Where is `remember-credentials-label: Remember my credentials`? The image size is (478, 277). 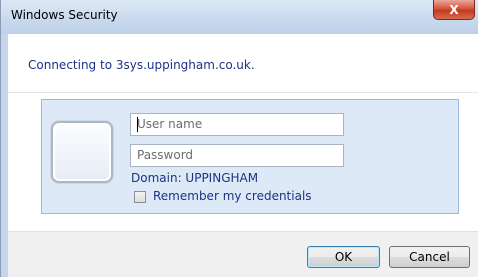
remember-credentials-label: Remember my credentials is located at coordinates (232, 196).